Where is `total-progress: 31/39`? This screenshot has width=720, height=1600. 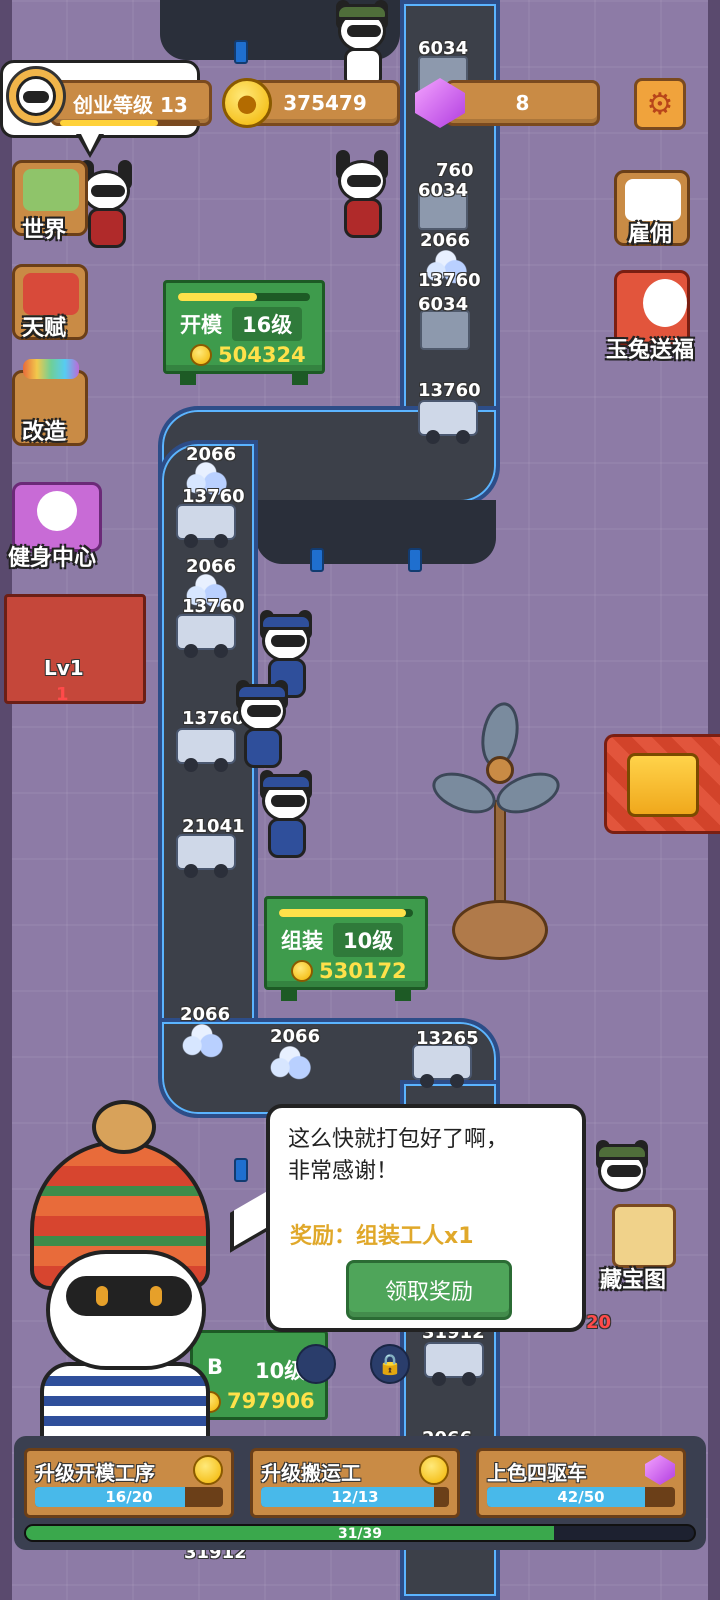
total-progress: 31/39 is located at coordinates (360, 1533).